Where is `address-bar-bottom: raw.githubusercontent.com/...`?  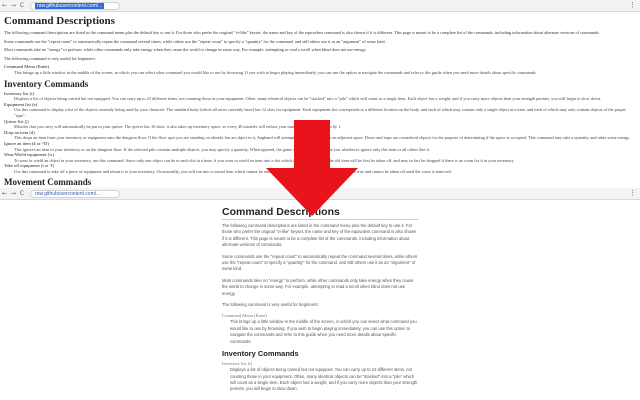 address-bar-bottom: raw.githubusercontent.com/... is located at coordinates (75, 194).